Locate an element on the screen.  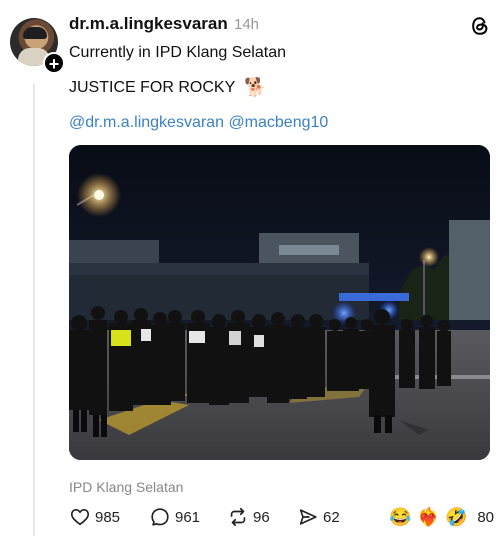
laughing-emoji: 😂 is located at coordinates (400, 517).